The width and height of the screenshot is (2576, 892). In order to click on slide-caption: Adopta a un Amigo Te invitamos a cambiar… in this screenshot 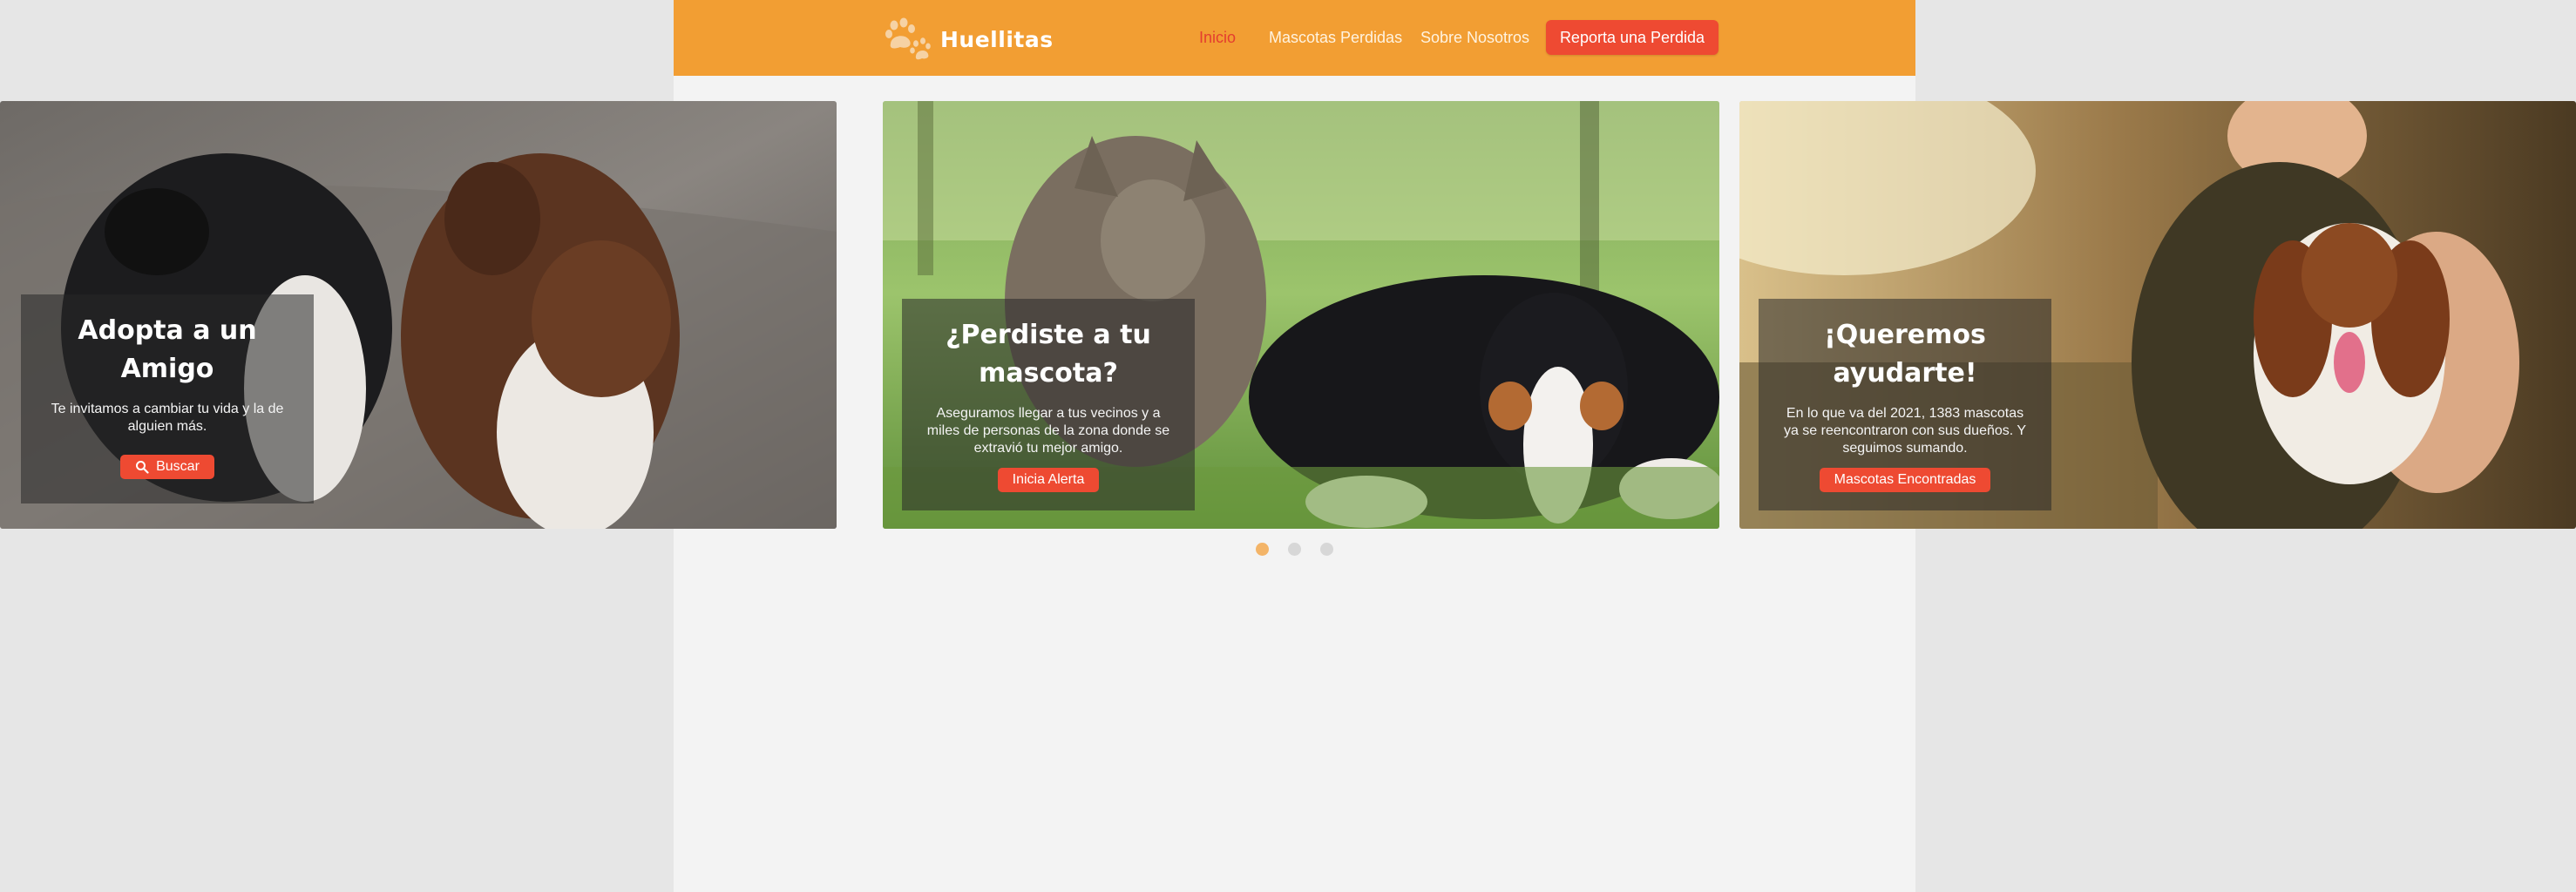, I will do `click(168, 398)`.